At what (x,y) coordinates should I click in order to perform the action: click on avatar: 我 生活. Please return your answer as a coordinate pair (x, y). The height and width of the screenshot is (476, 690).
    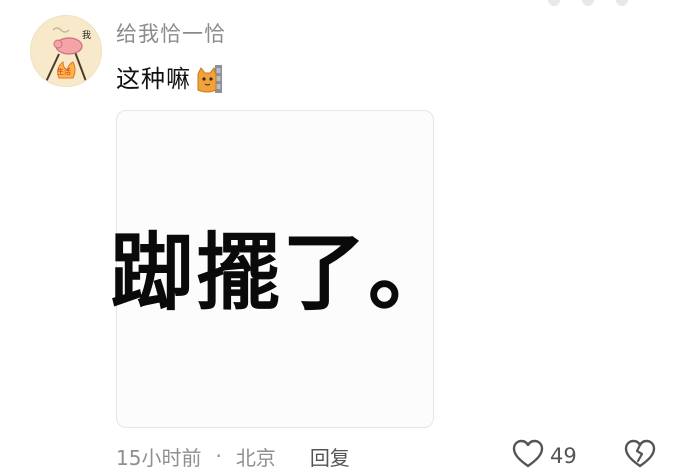
    Looking at the image, I should click on (66, 51).